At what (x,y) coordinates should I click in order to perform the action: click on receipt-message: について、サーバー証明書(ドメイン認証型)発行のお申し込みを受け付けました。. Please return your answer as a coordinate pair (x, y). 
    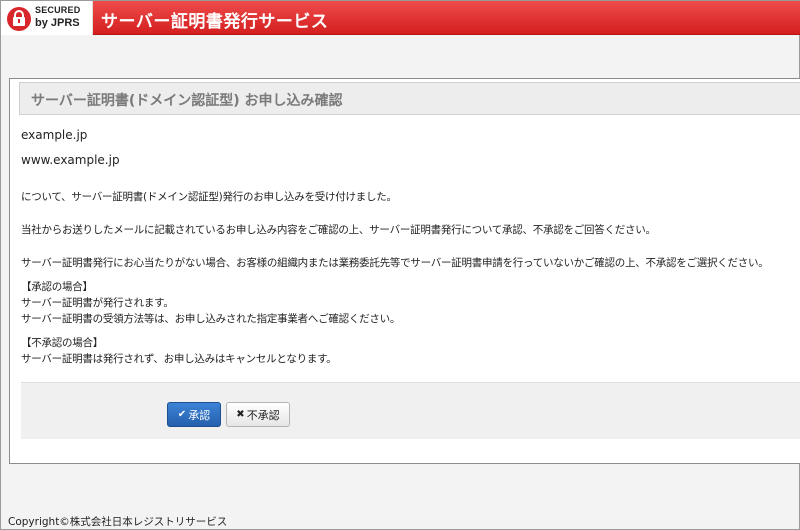
    Looking at the image, I should click on (209, 197).